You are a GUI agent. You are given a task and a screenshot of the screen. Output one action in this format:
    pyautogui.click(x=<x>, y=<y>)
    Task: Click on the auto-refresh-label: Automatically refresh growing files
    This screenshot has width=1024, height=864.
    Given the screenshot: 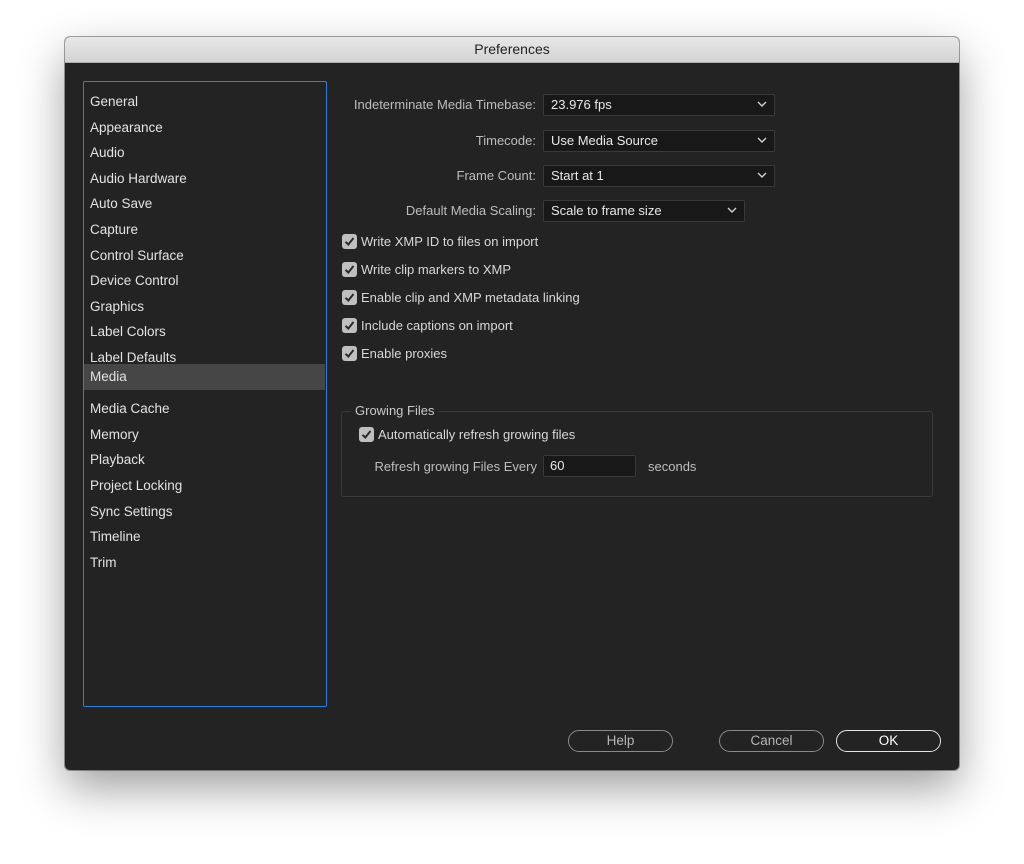 What is the action you would take?
    pyautogui.click(x=477, y=434)
    